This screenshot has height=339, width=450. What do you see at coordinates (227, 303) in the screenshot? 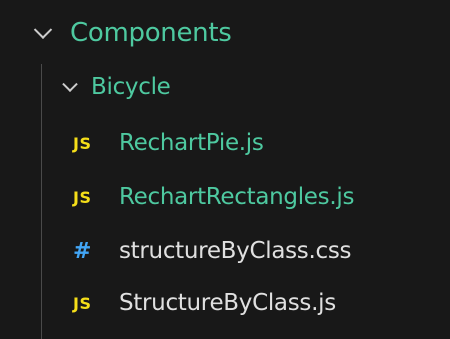
I see `file-label: StructureByClass.js` at bounding box center [227, 303].